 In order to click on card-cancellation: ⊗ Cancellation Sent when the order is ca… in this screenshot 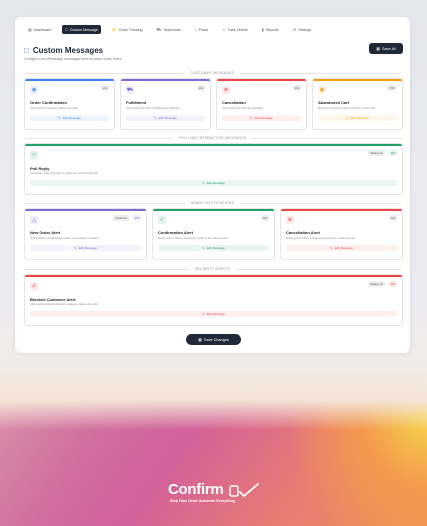, I will do `click(261, 104)`.